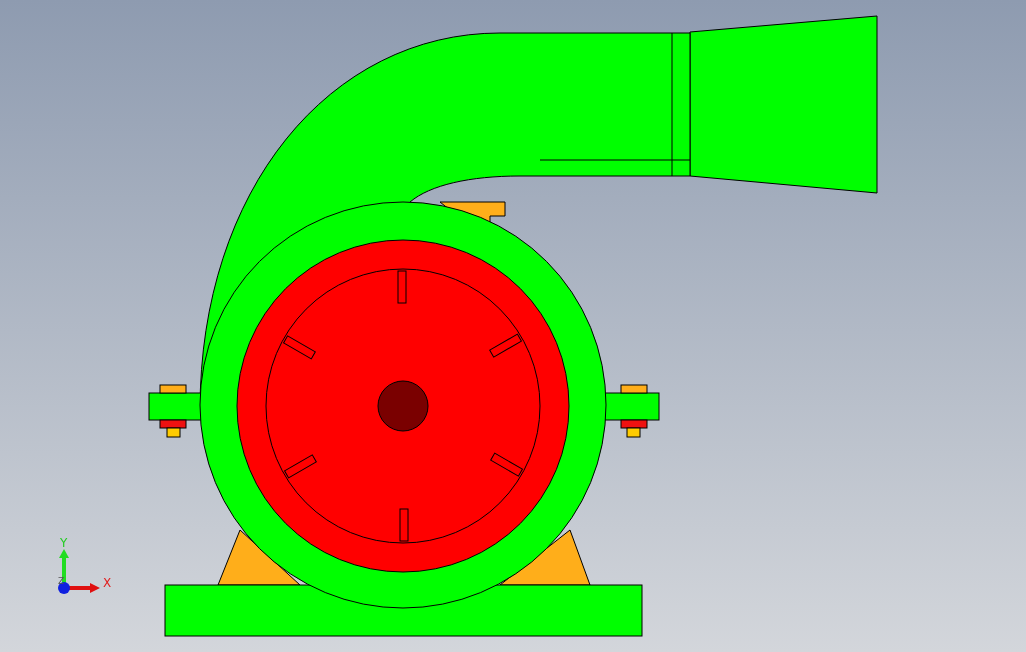 This screenshot has width=1026, height=652. What do you see at coordinates (107, 583) in the screenshot?
I see `axis-label: X` at bounding box center [107, 583].